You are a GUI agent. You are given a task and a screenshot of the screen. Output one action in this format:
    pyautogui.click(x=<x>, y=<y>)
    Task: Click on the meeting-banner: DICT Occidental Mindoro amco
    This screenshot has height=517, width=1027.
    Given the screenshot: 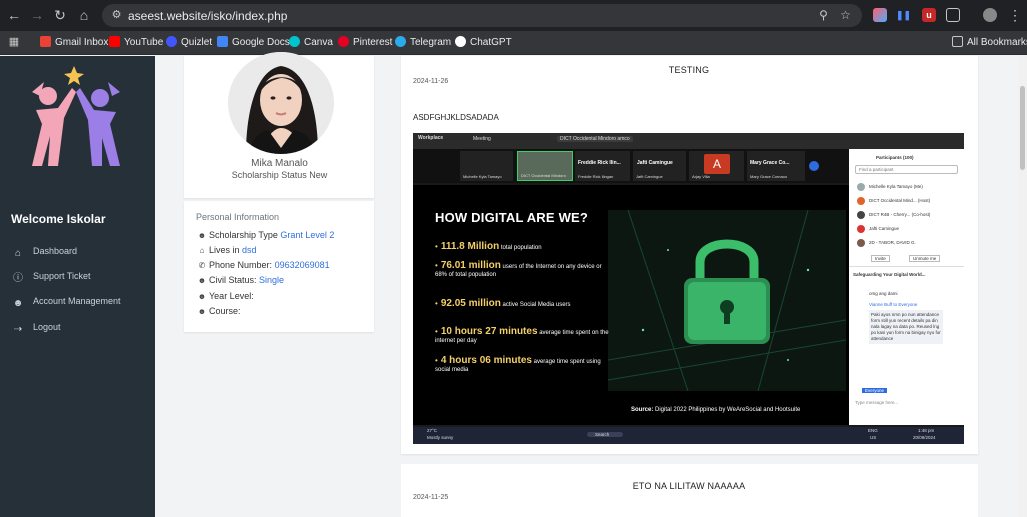 What is the action you would take?
    pyautogui.click(x=595, y=139)
    